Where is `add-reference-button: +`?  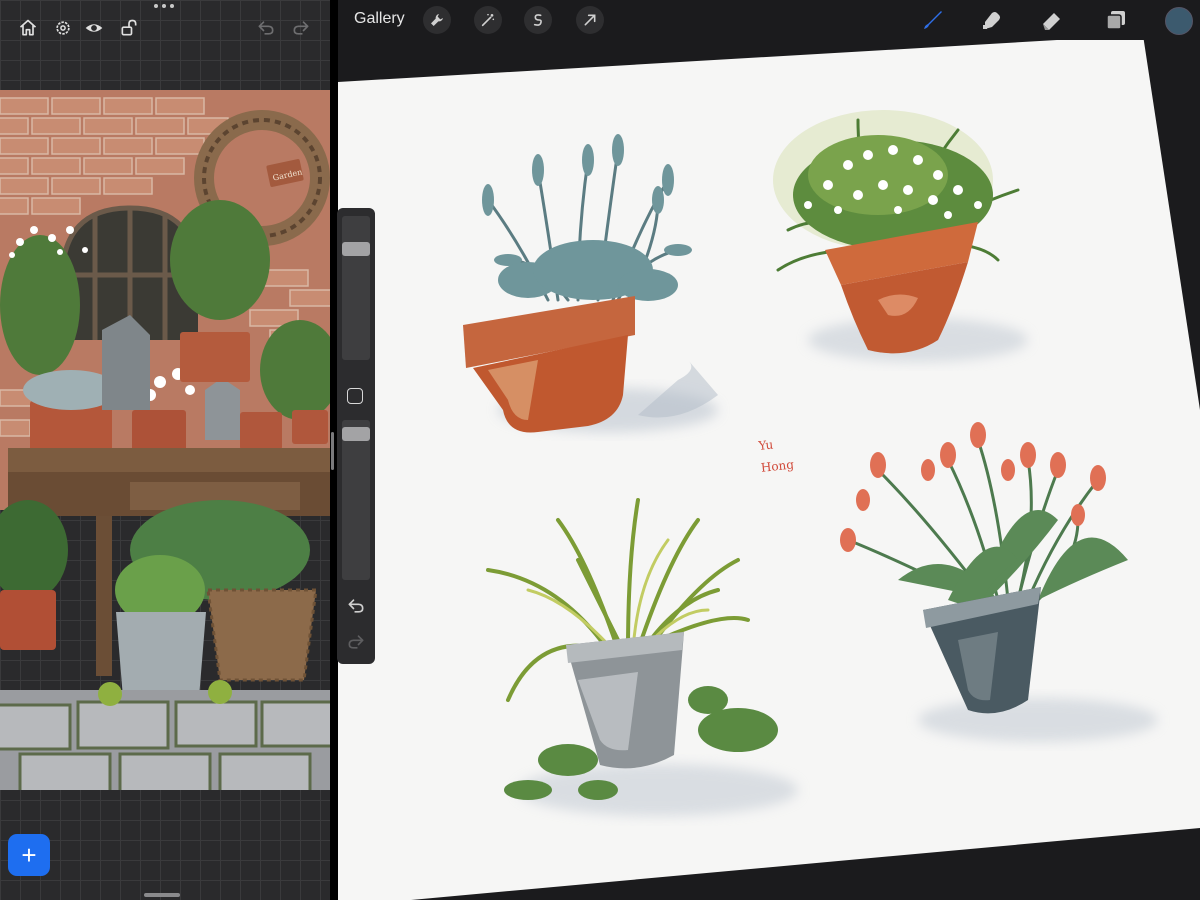 add-reference-button: + is located at coordinates (29, 855).